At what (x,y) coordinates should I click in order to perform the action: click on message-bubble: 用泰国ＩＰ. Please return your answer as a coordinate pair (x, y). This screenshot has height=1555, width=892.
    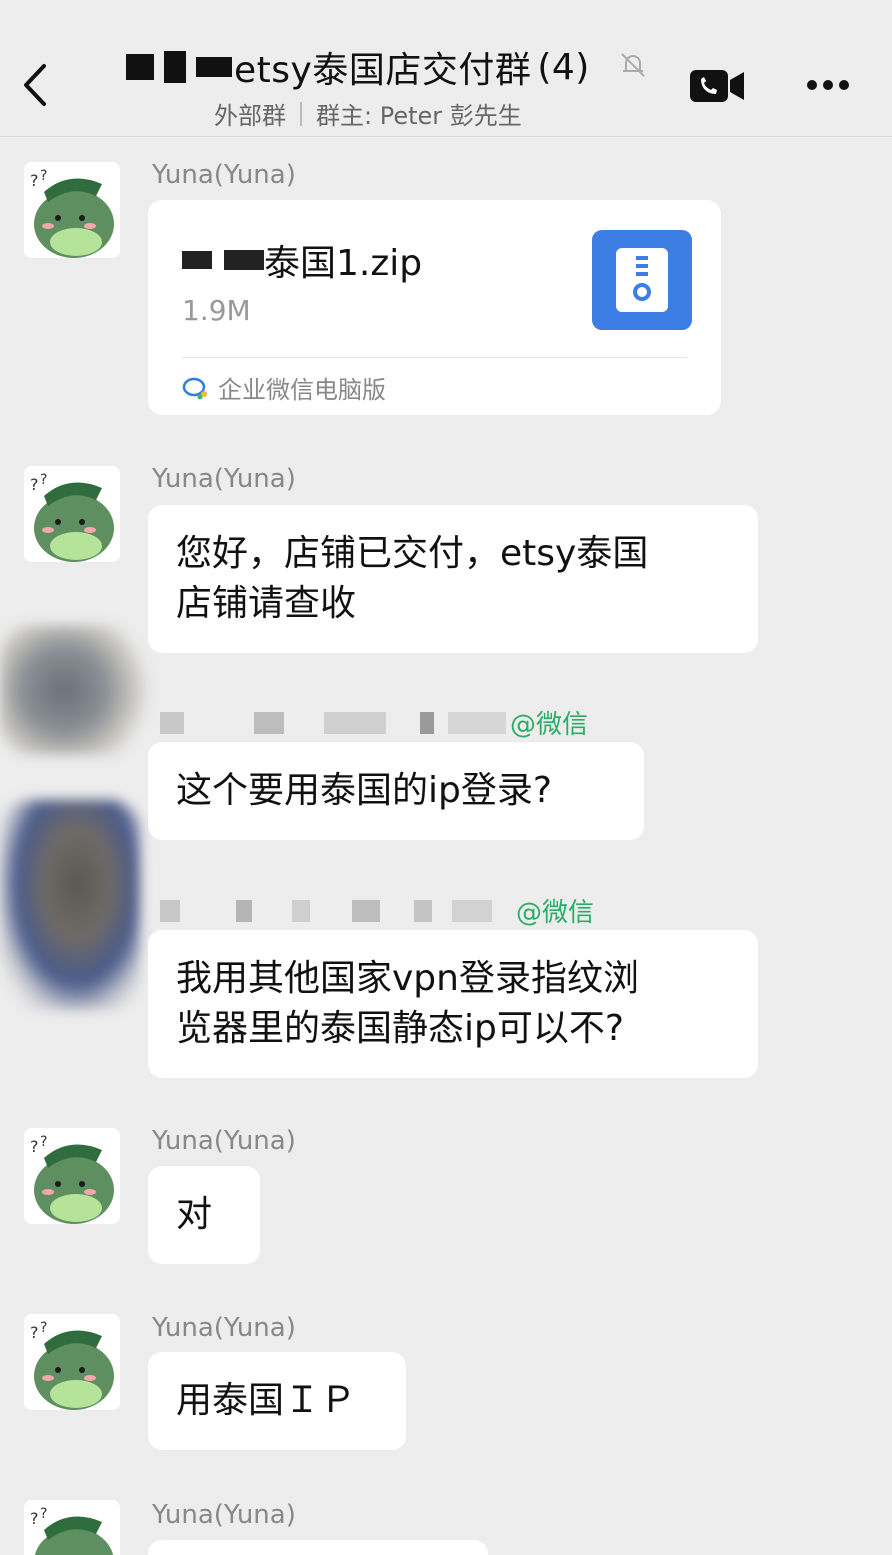
    Looking at the image, I should click on (277, 1401).